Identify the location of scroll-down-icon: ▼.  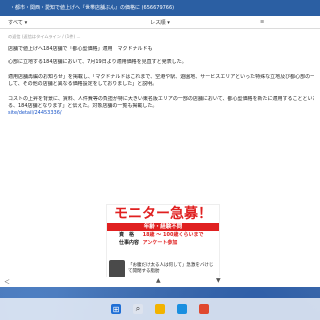
(218, 280).